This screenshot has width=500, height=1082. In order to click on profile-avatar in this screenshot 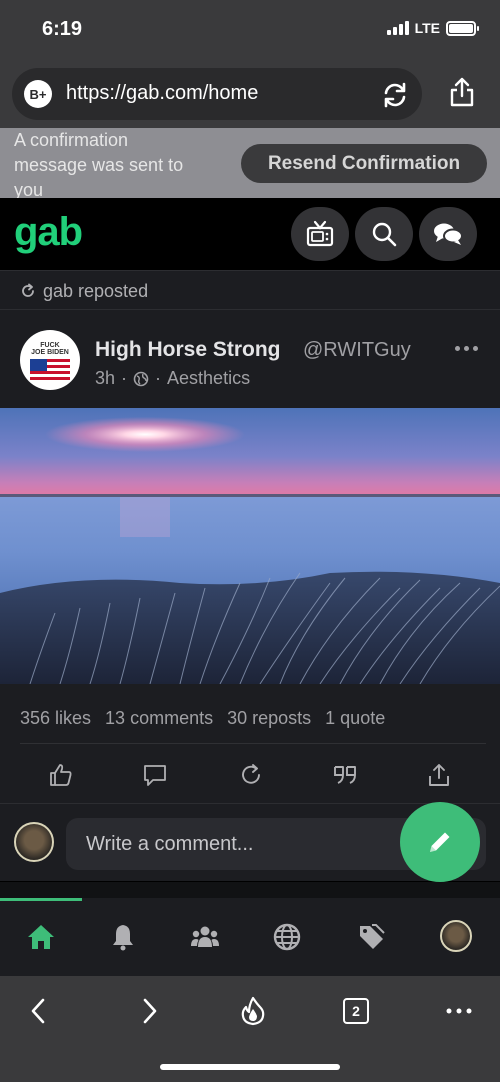, I will do `click(456, 936)`.